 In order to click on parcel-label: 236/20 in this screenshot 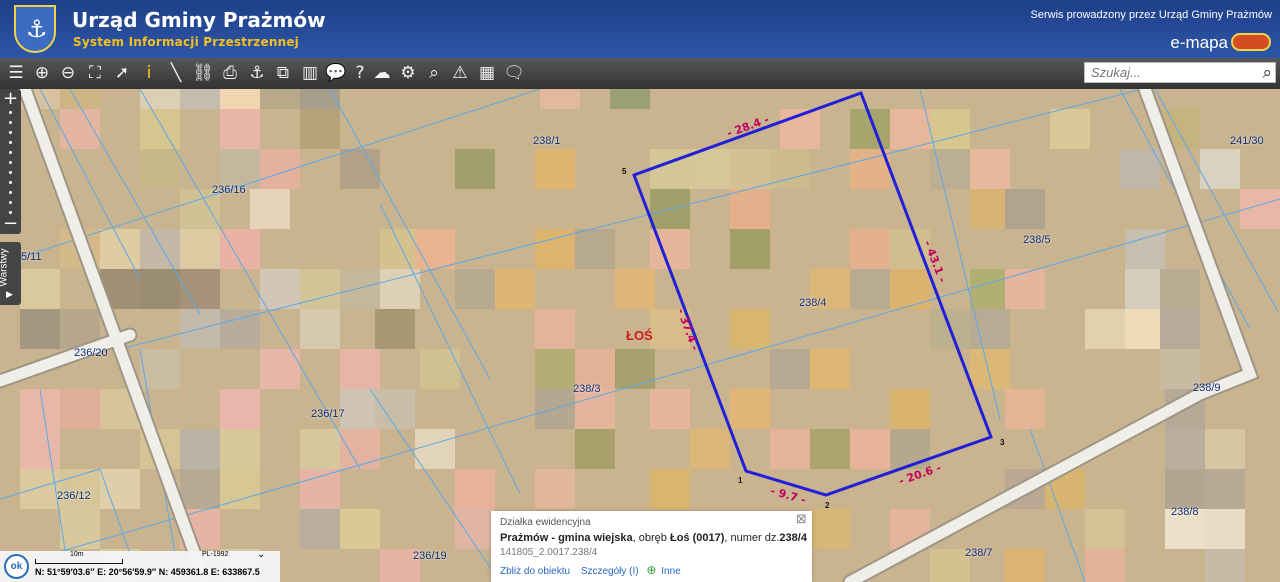, I will do `click(91, 353)`.